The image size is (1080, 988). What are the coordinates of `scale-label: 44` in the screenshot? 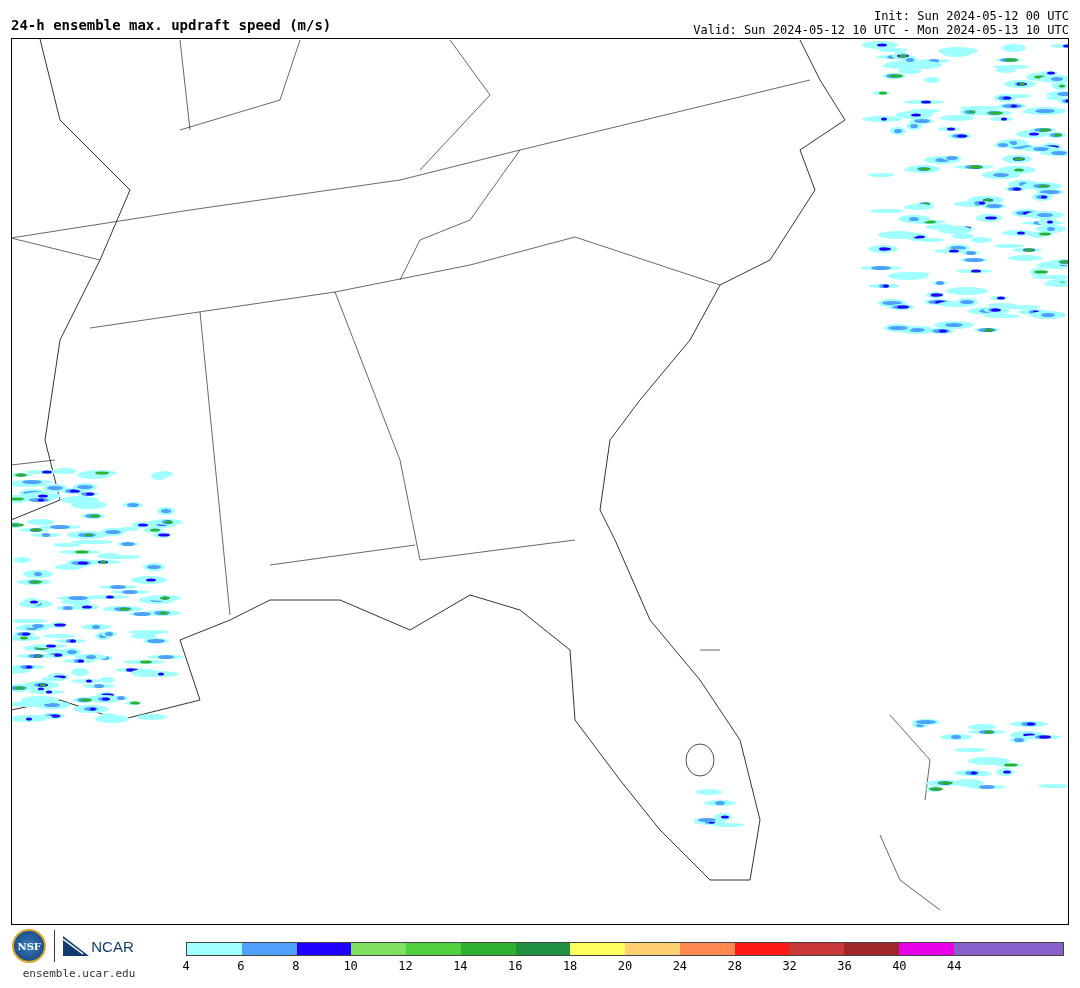 It's located at (954, 966).